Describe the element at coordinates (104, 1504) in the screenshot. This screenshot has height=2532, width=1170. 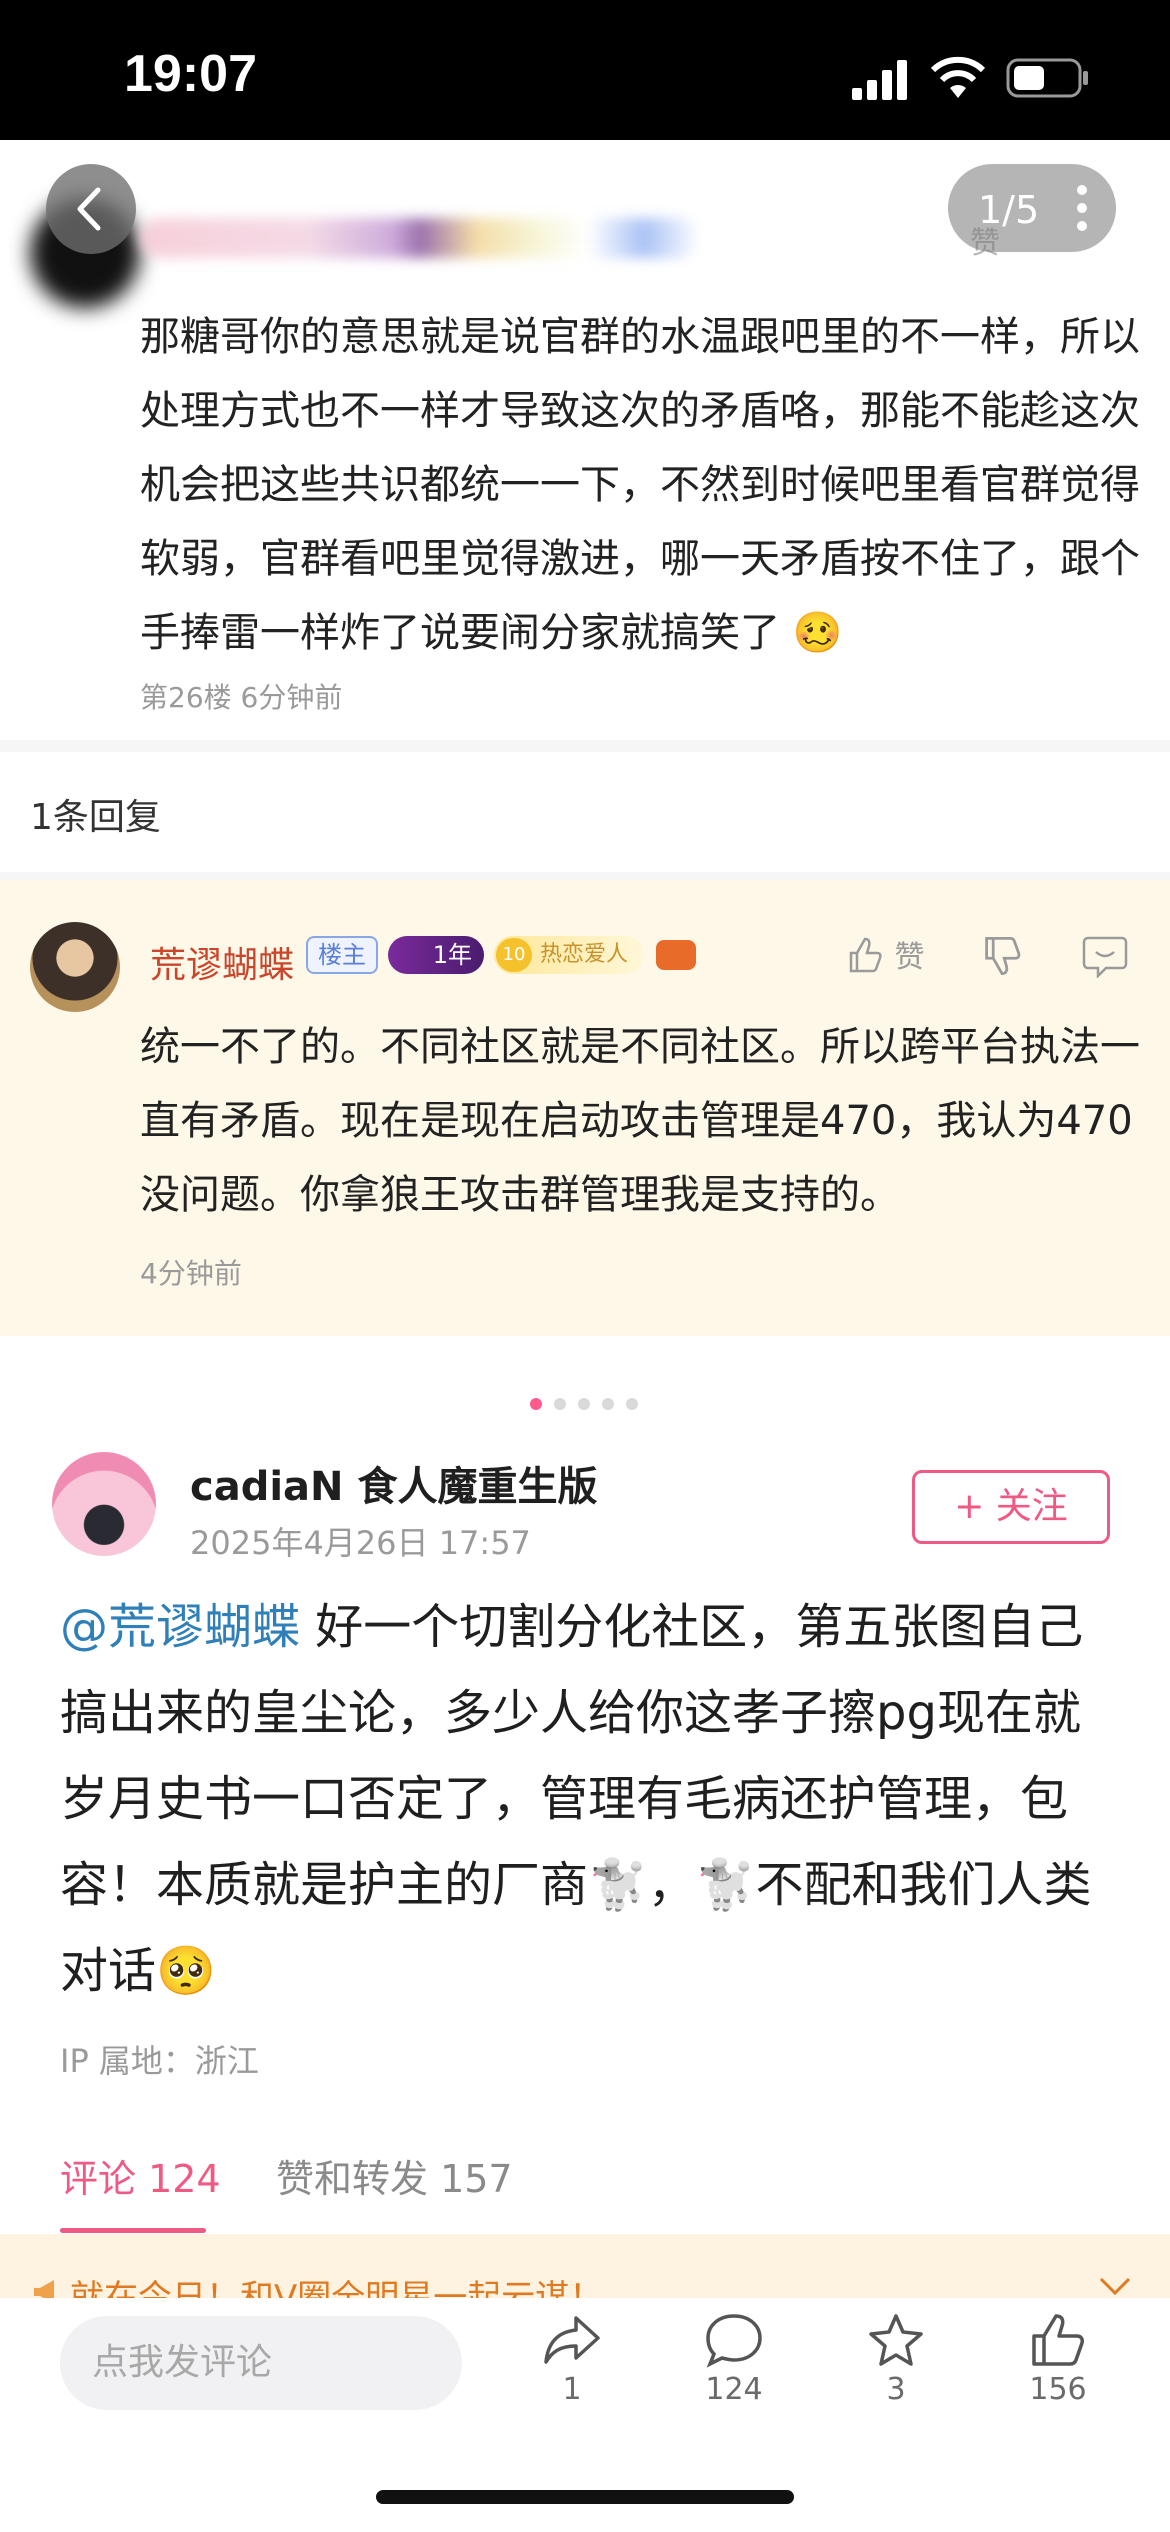
I see `author-avatar` at that location.